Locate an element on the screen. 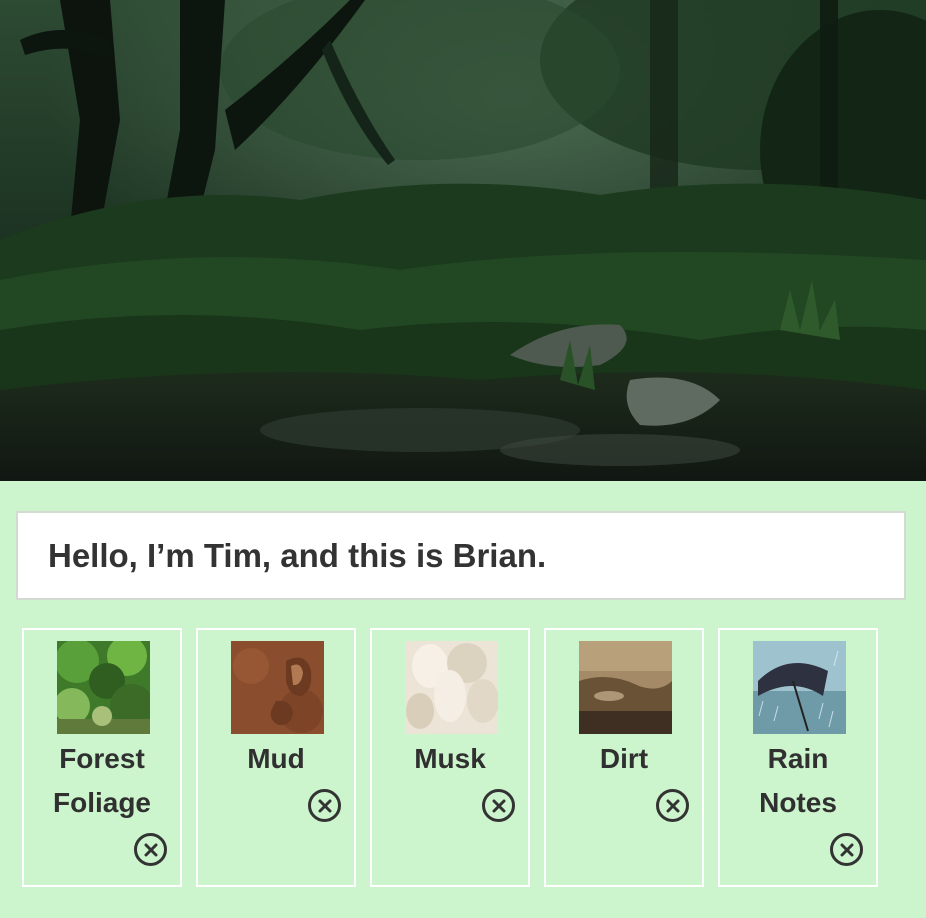 This screenshot has width=926, height=918. message-text-field: Hello, I’m Tim, and this is Brian. is located at coordinates (461, 555).